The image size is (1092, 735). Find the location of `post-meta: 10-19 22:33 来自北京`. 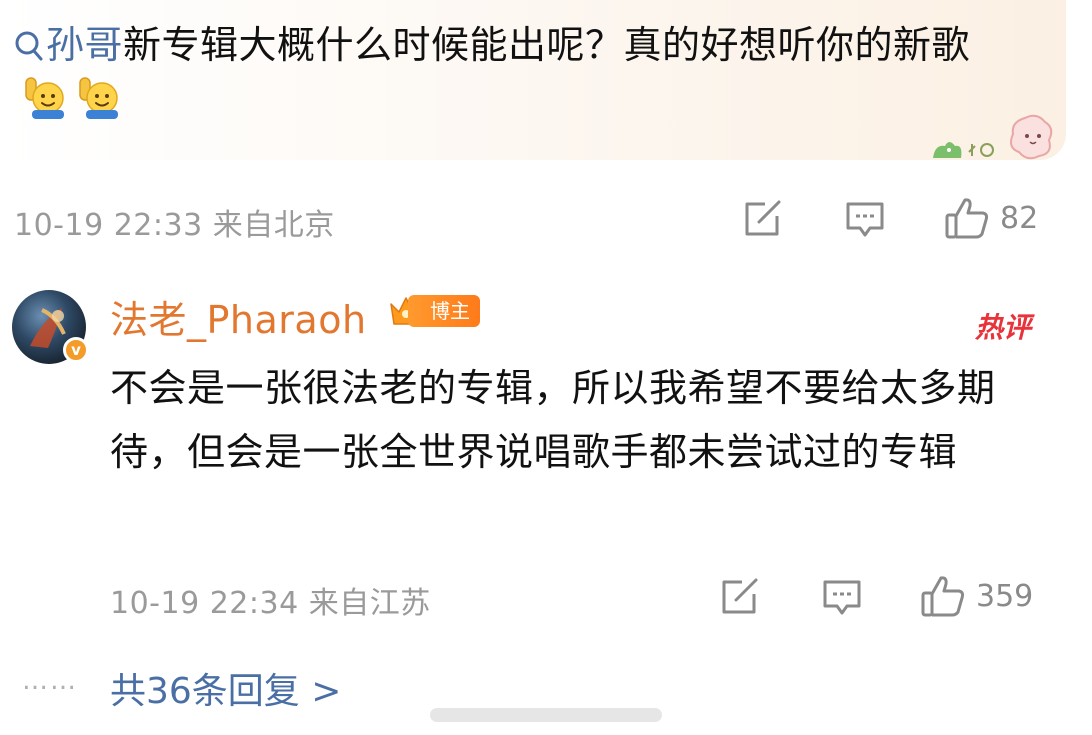

post-meta: 10-19 22:33 来自北京 is located at coordinates (174, 222).